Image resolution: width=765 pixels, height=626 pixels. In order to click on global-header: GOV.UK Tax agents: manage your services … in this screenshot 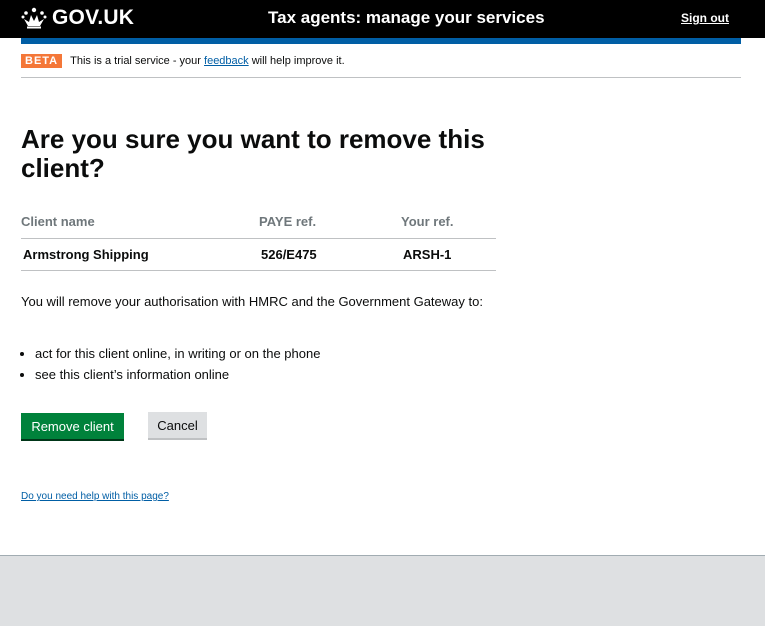, I will do `click(382, 19)`.